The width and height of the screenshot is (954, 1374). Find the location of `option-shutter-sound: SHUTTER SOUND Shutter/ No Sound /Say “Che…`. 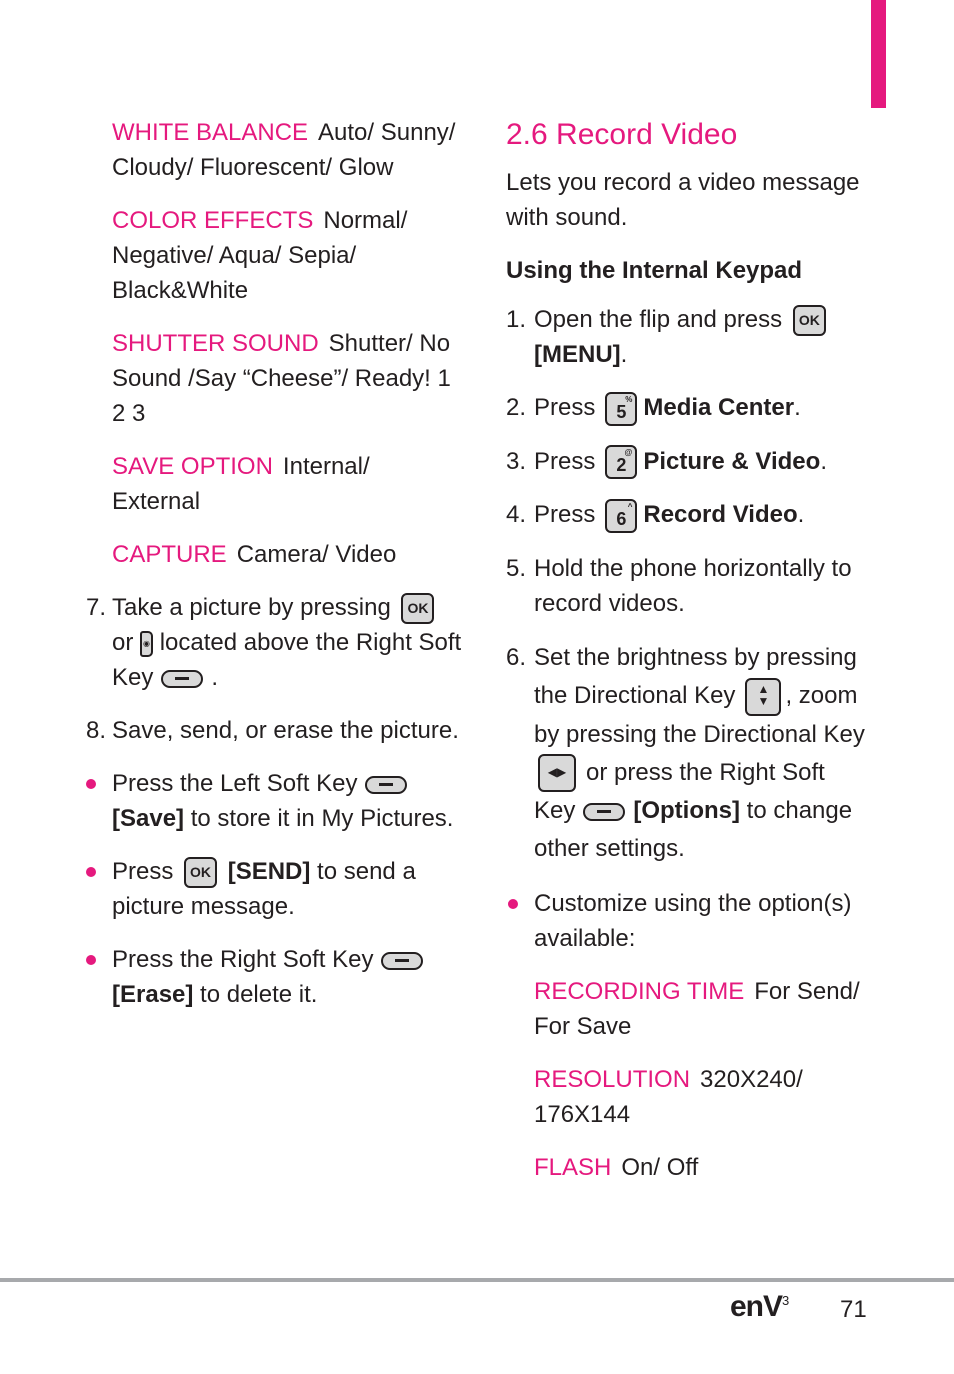

option-shutter-sound: SHUTTER SOUND Shutter/ No Sound /Say “Che… is located at coordinates (281, 378).